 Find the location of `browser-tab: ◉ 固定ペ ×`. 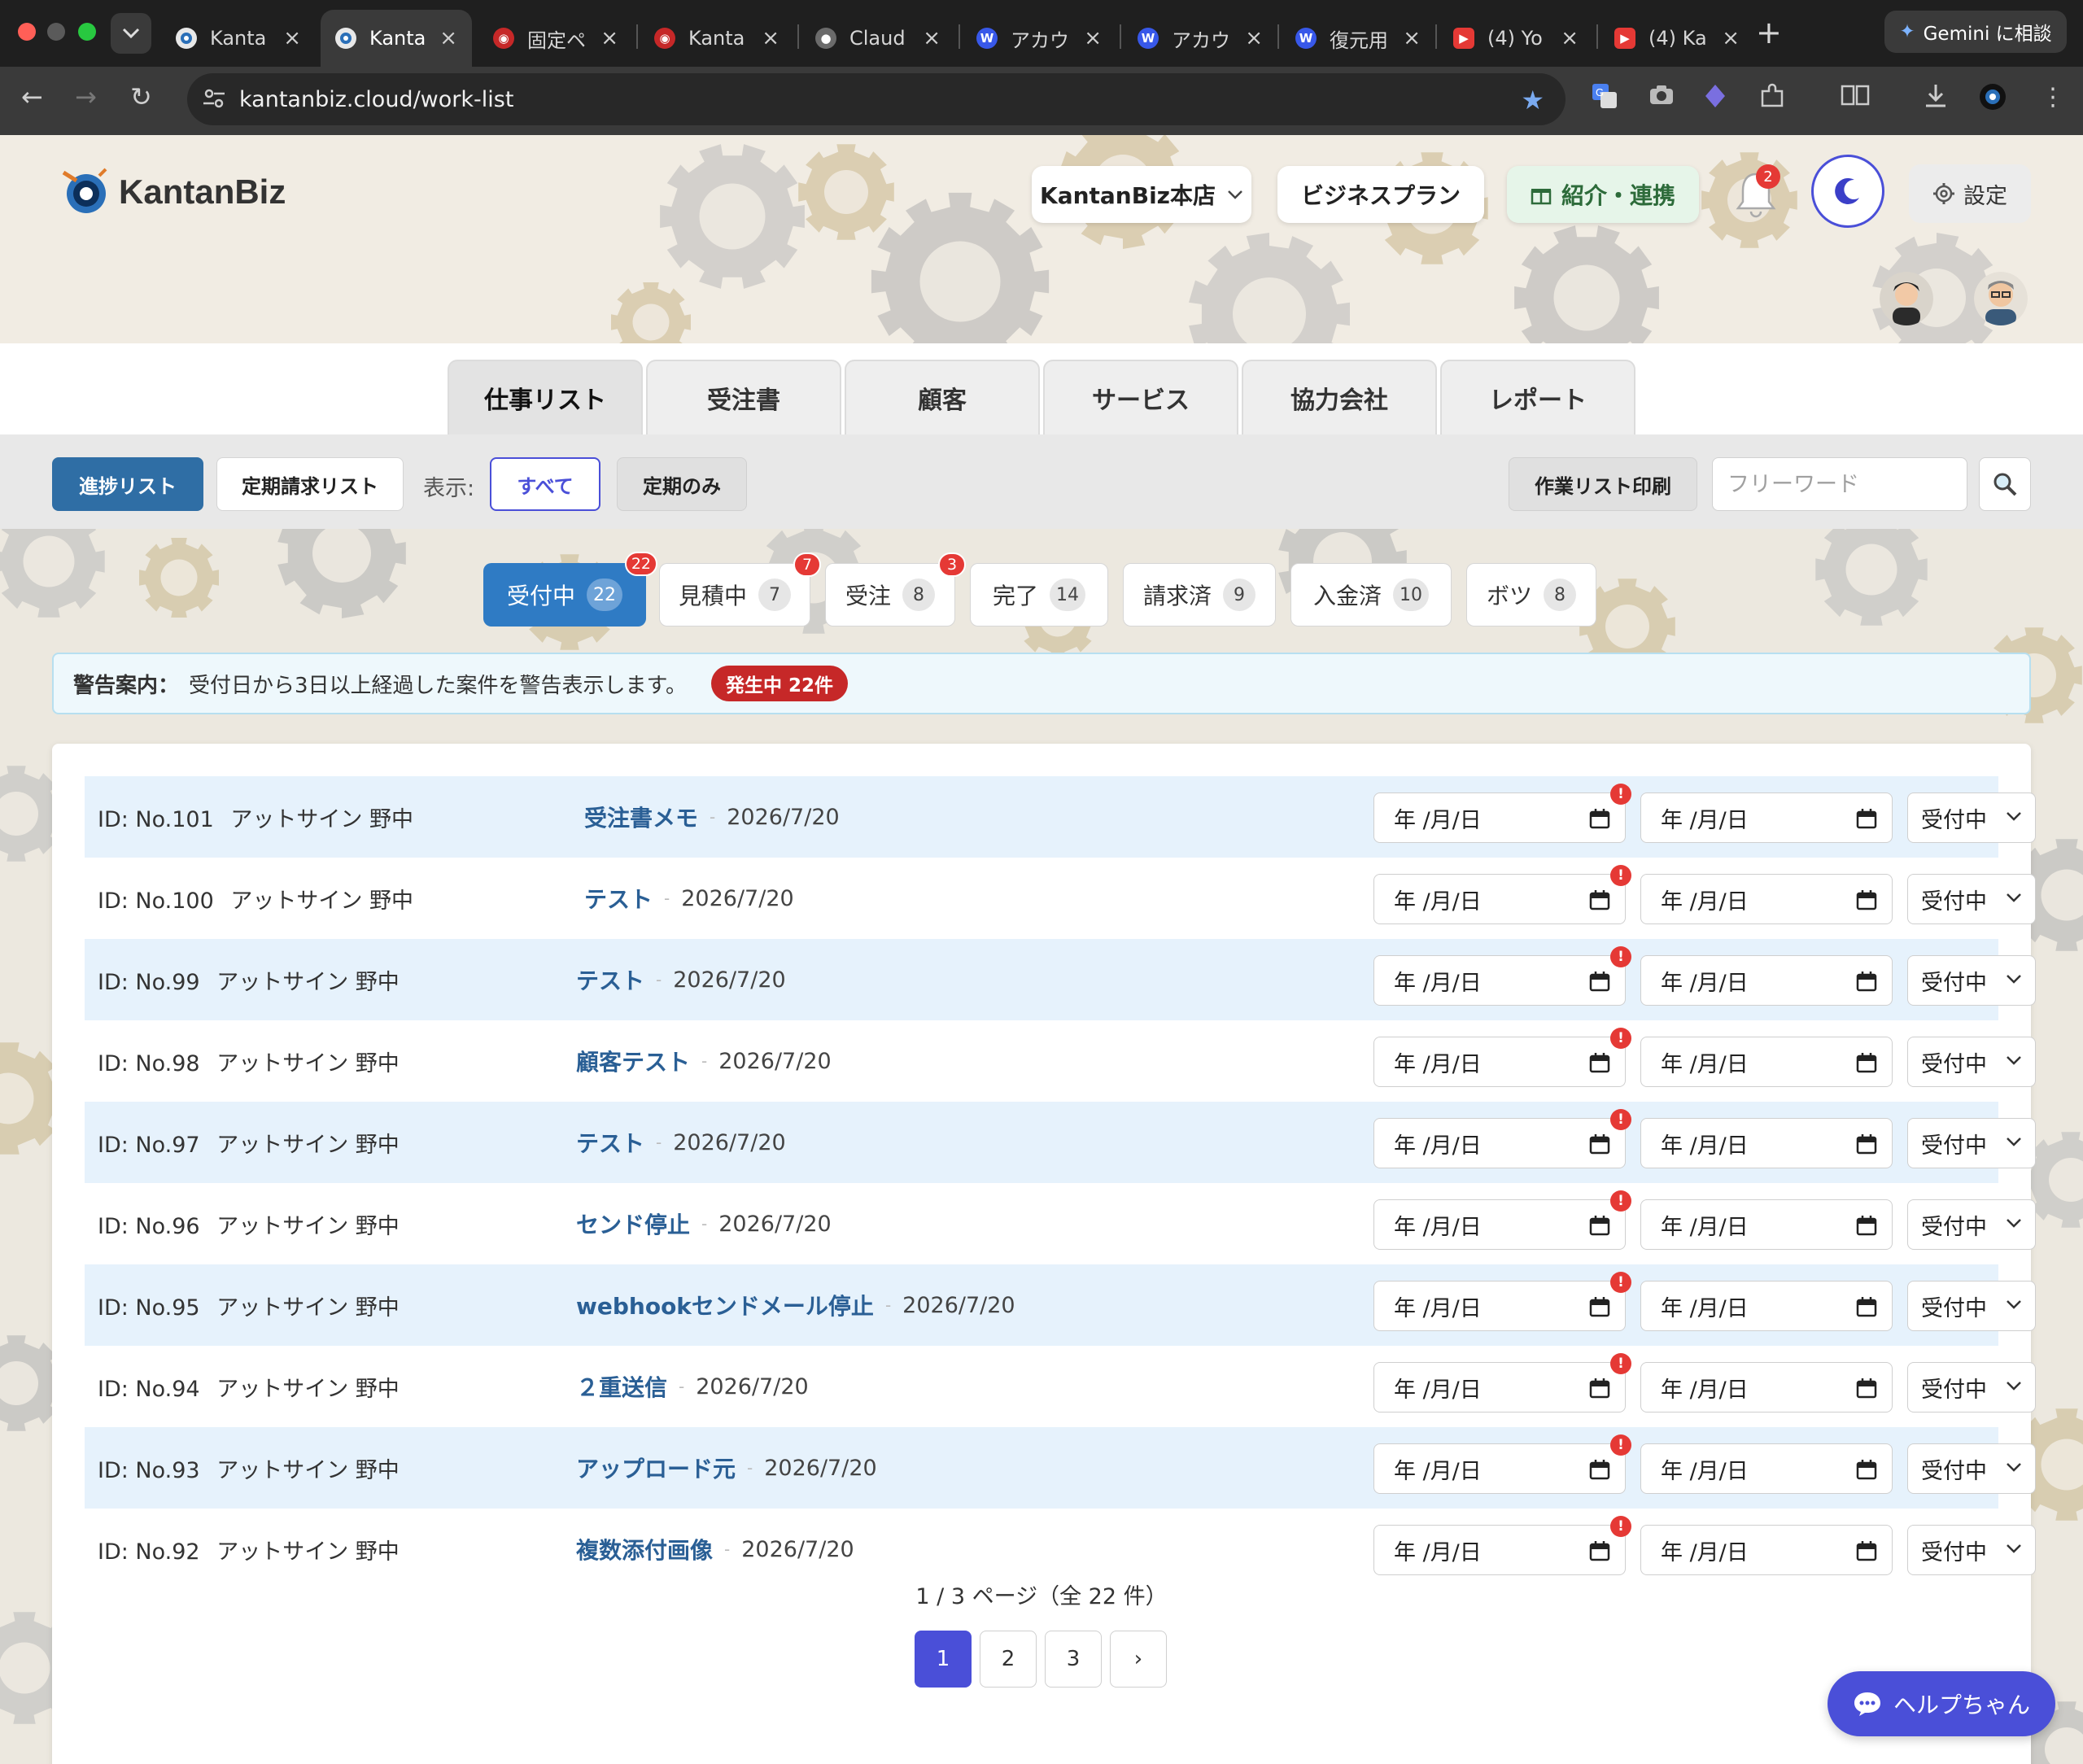

browser-tab: ◉ 固定ペ × is located at coordinates (555, 38).